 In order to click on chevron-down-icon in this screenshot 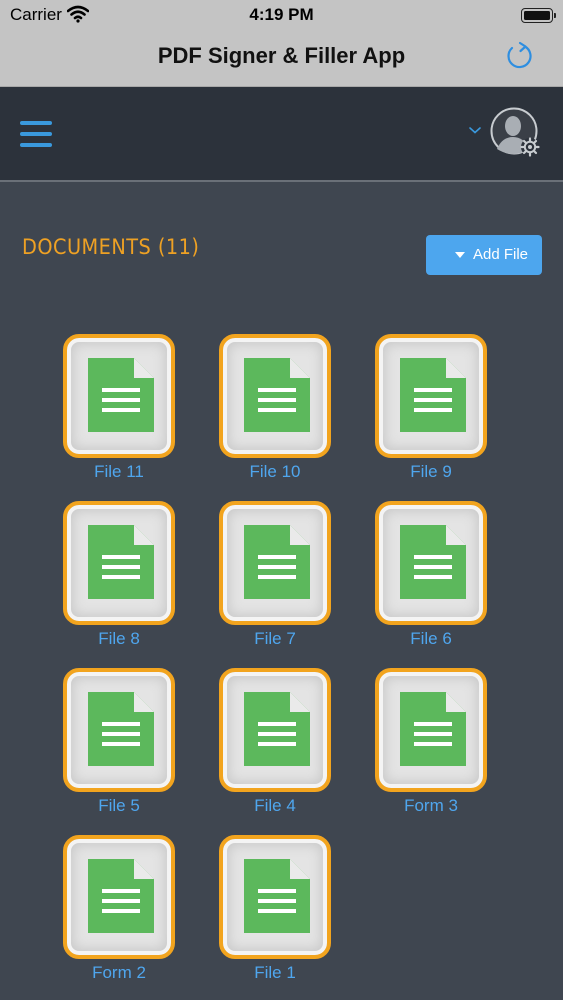, I will do `click(475, 130)`.